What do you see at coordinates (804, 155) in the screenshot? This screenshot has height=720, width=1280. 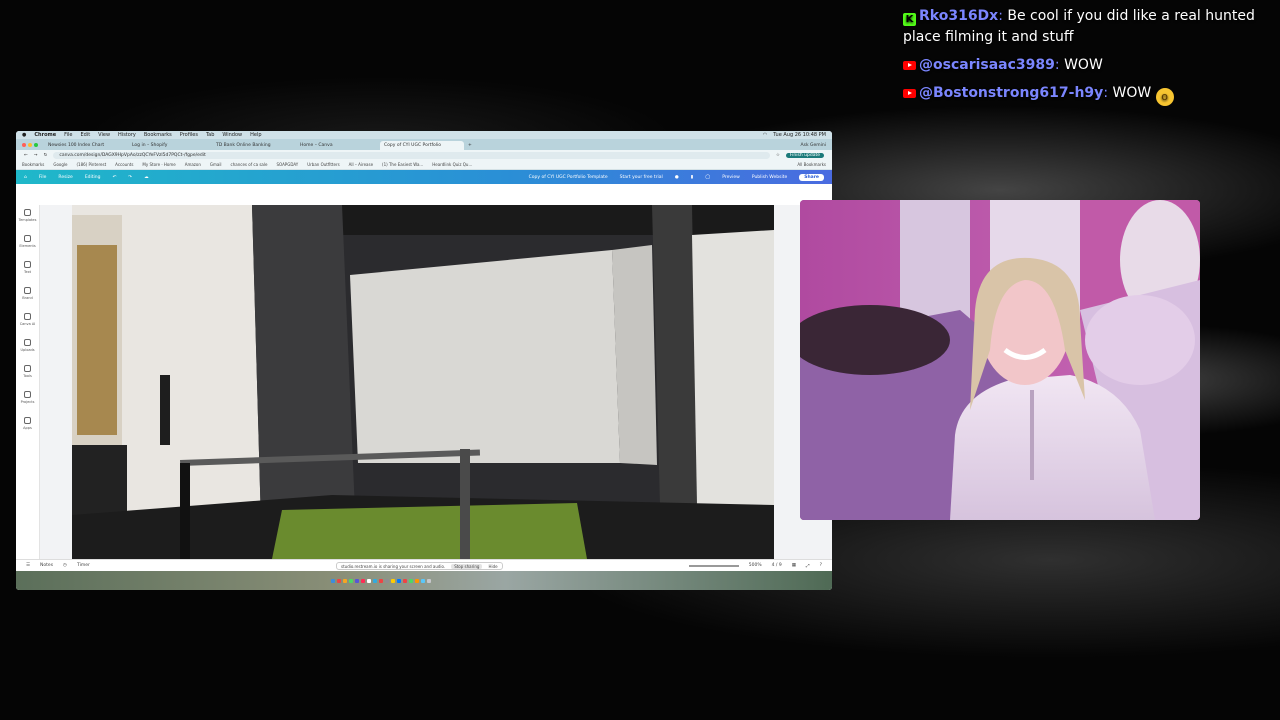 I see `finish-update-button: Finish update` at bounding box center [804, 155].